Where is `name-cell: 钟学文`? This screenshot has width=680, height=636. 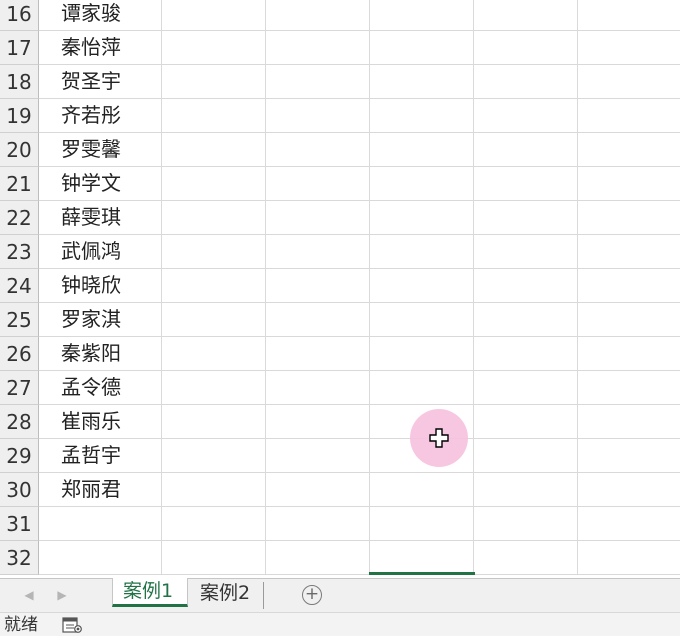 name-cell: 钟学文 is located at coordinates (100, 183).